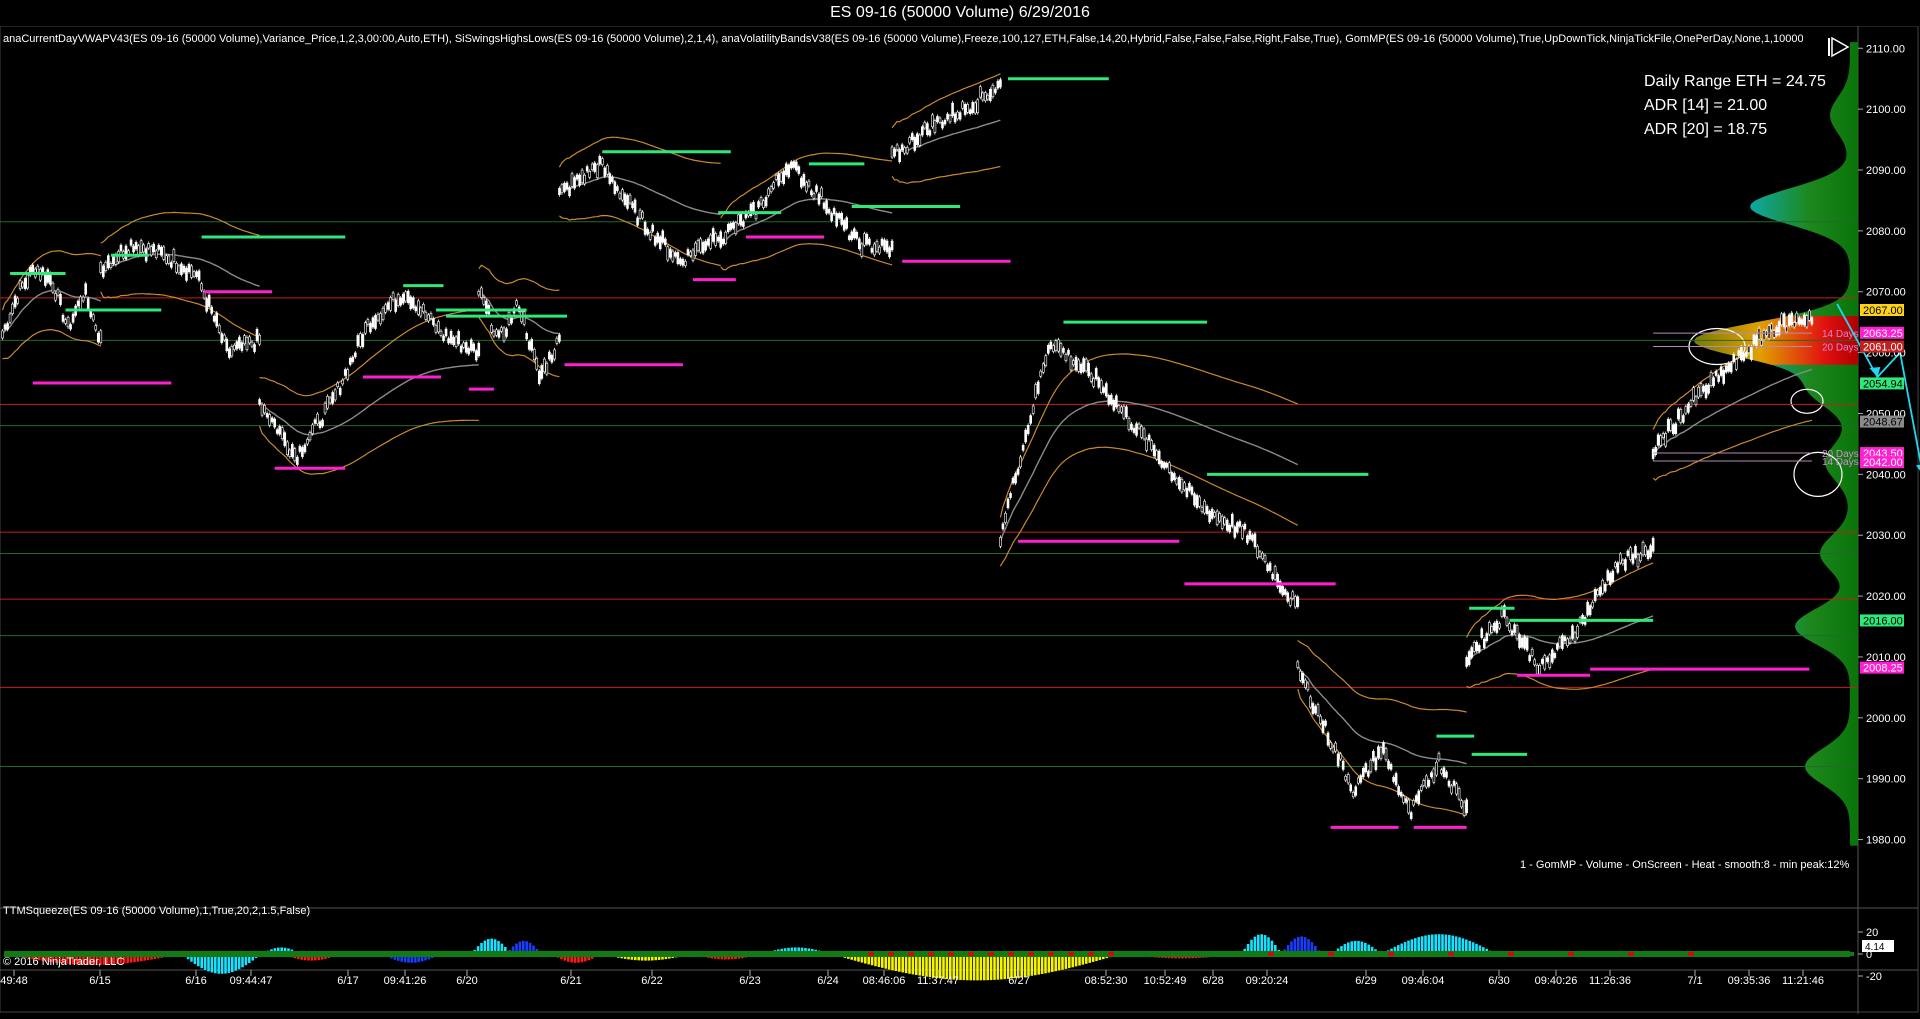  What do you see at coordinates (1838, 47) in the screenshot?
I see `pause-play-icon` at bounding box center [1838, 47].